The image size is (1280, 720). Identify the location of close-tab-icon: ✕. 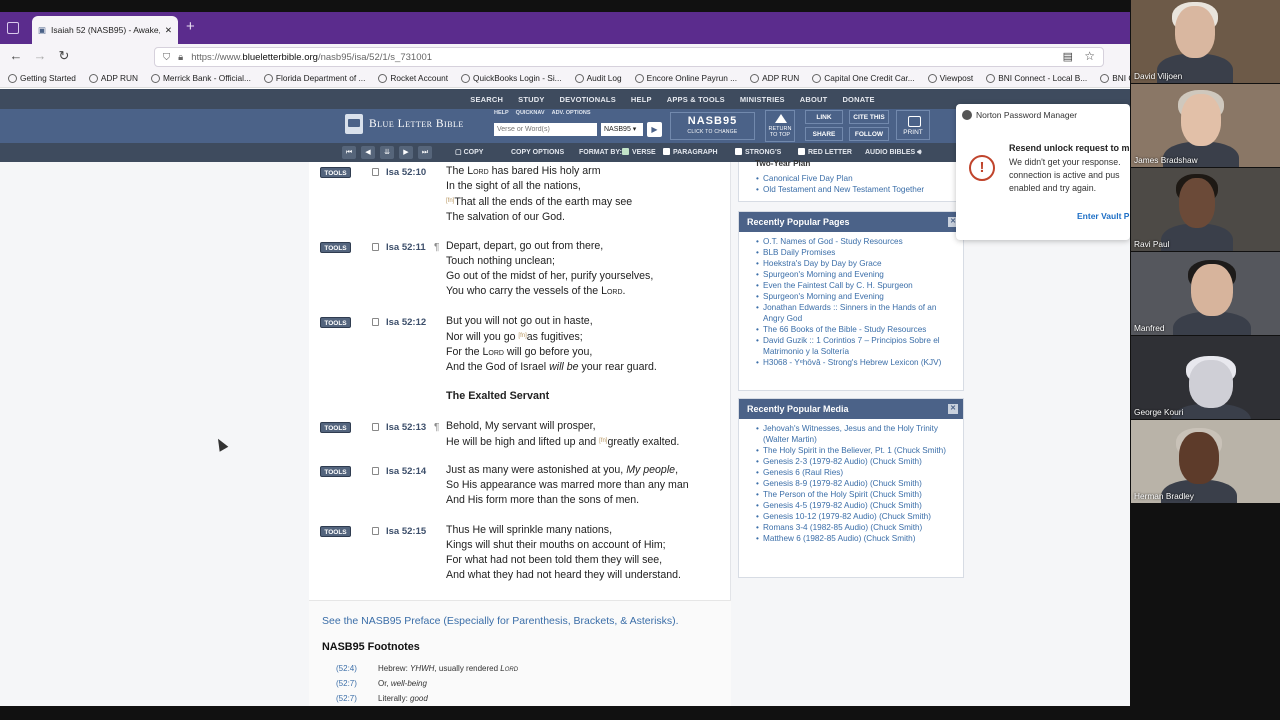
(168, 30).